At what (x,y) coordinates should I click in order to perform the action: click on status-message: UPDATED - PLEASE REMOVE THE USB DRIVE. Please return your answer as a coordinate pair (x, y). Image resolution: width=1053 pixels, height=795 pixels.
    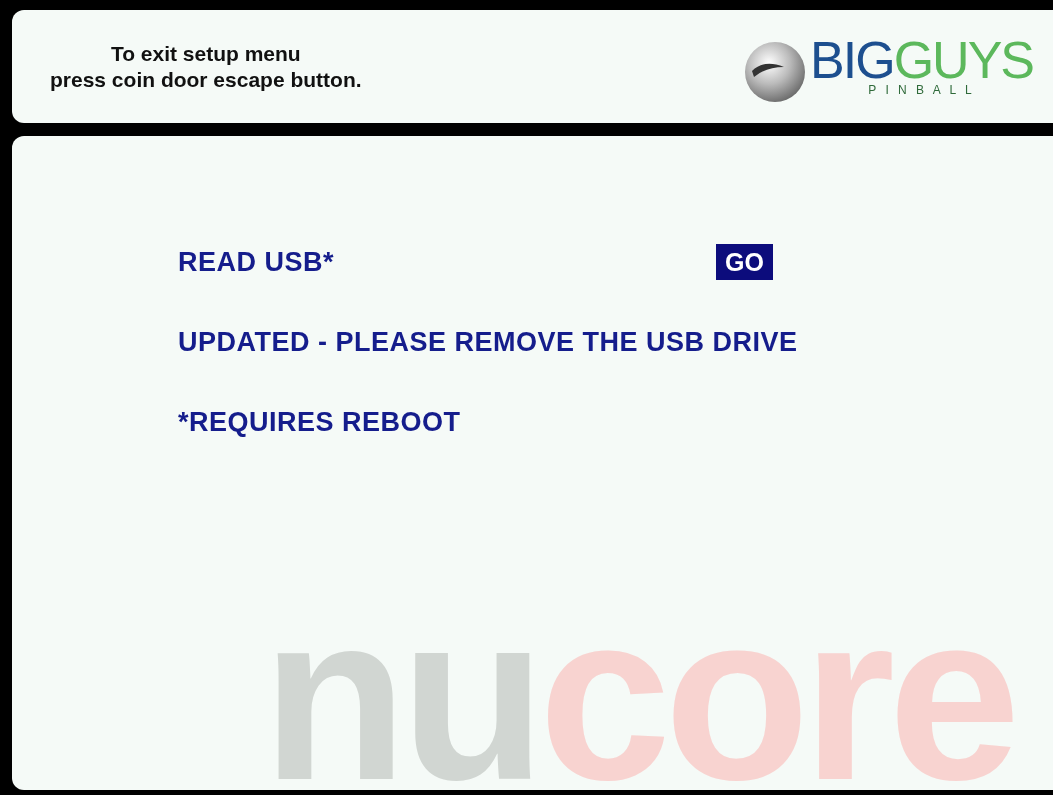
    Looking at the image, I should click on (488, 342).